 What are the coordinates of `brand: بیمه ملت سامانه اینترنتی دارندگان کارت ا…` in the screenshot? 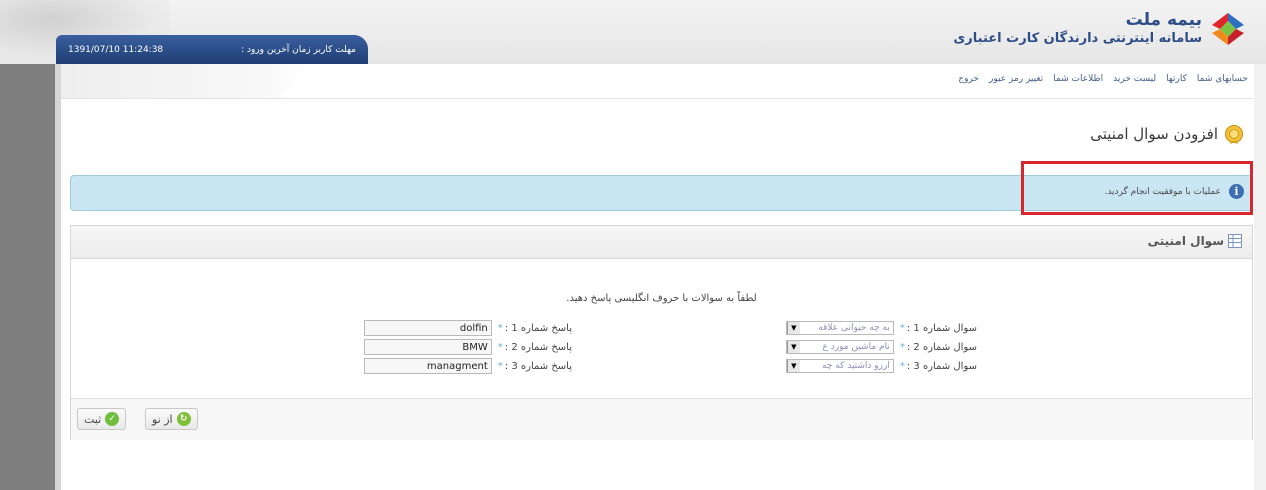 It's located at (1099, 29).